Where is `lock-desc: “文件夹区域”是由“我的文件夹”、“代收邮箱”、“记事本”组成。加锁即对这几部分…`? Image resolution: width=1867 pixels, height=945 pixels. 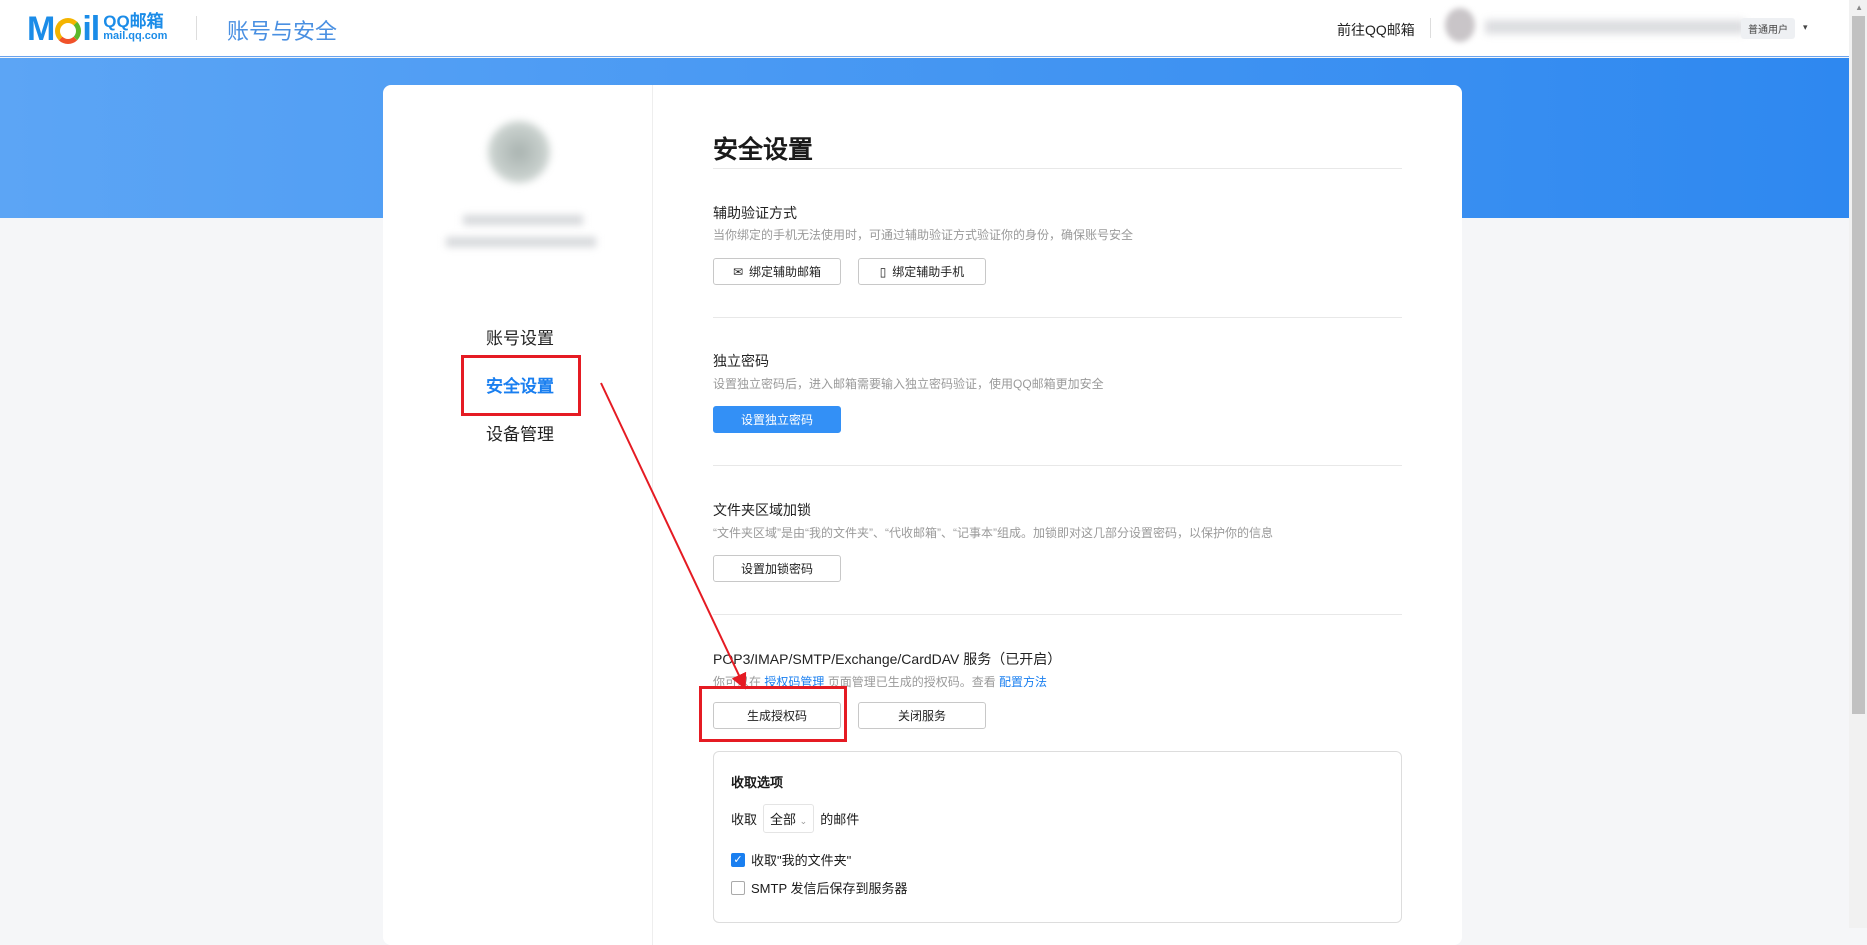 lock-desc: “文件夹区域”是由“我的文件夹”、“代收邮箱”、“记事本”组成。加锁即对这几部分… is located at coordinates (993, 533).